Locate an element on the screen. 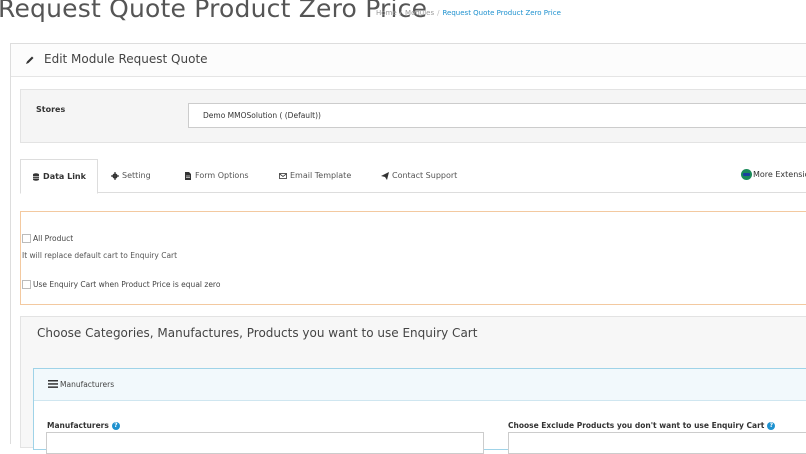 The height and width of the screenshot is (454, 806). gear-icon is located at coordinates (115, 175).